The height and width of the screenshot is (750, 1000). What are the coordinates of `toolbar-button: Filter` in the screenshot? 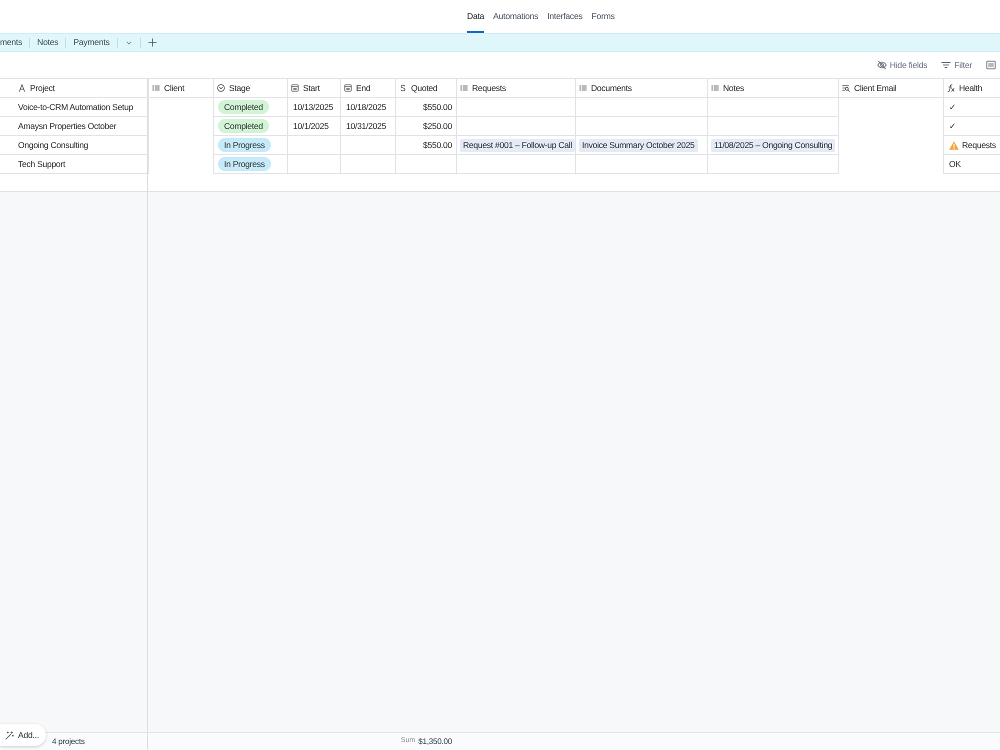 It's located at (956, 65).